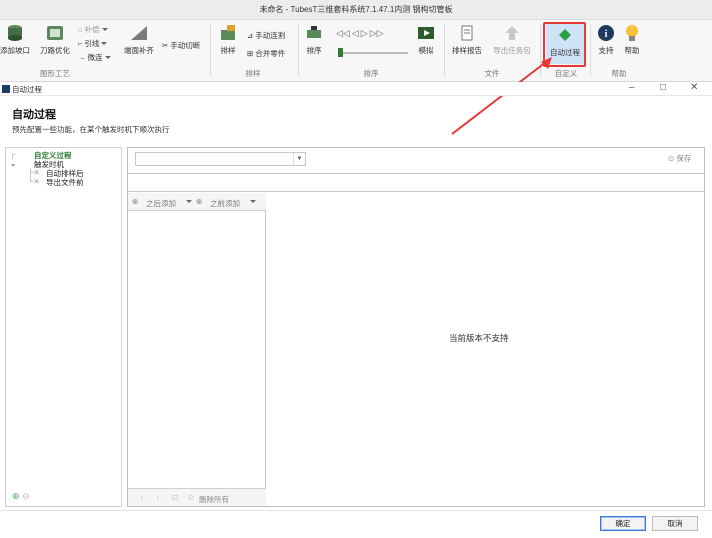 The image size is (712, 538). I want to click on info-icon: i, so click(606, 33).